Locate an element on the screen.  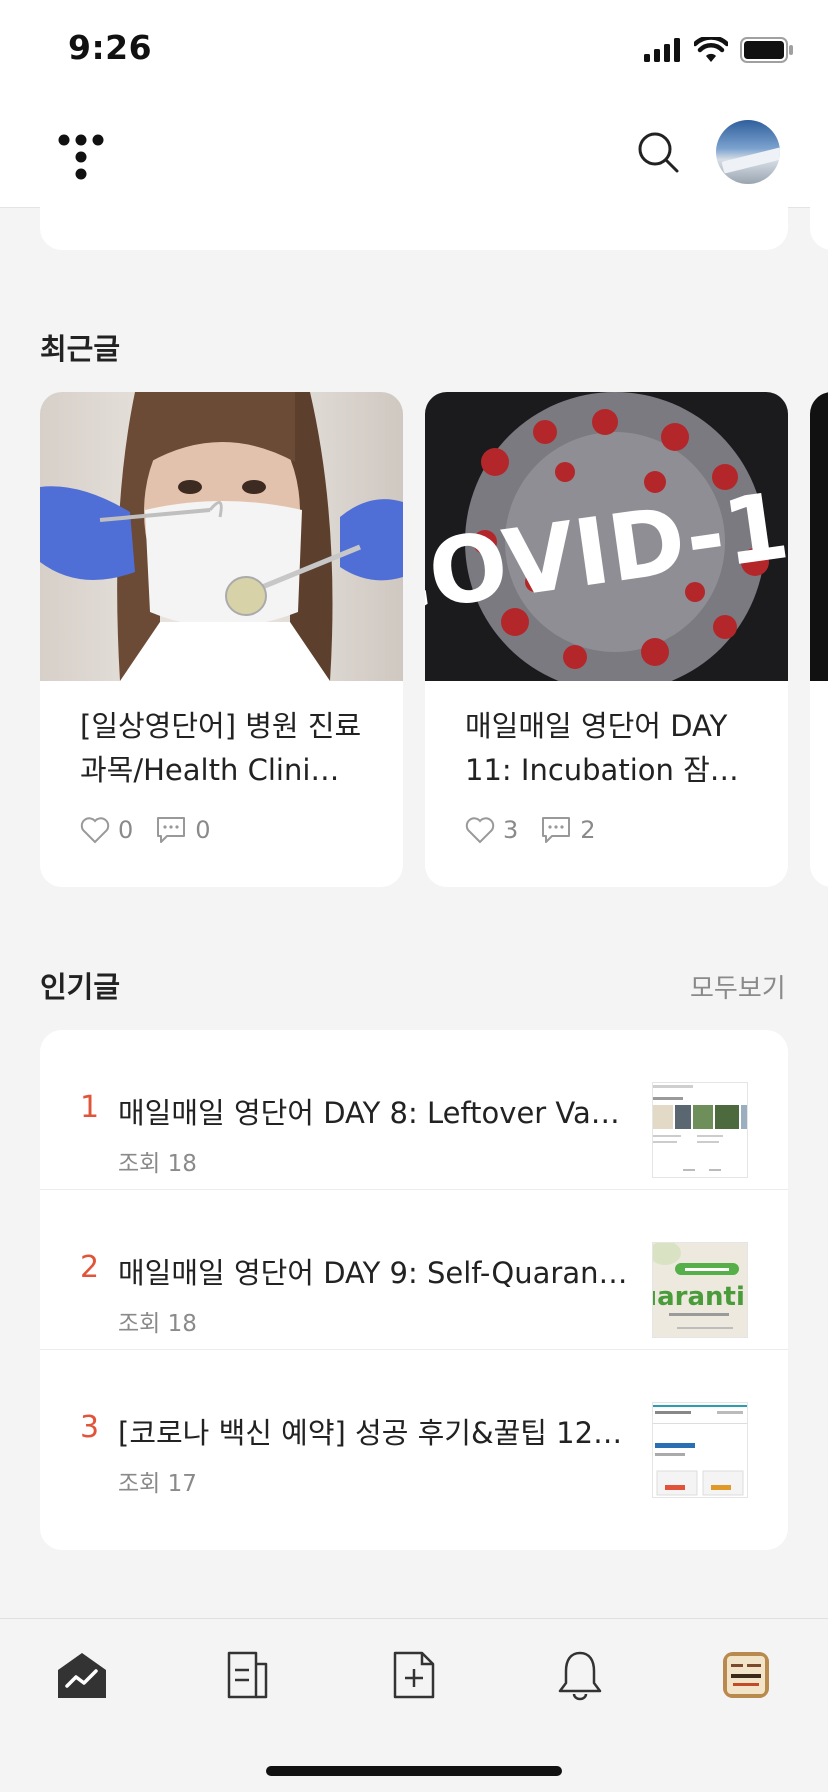
popular-rank: 2 is located at coordinates (90, 1267).